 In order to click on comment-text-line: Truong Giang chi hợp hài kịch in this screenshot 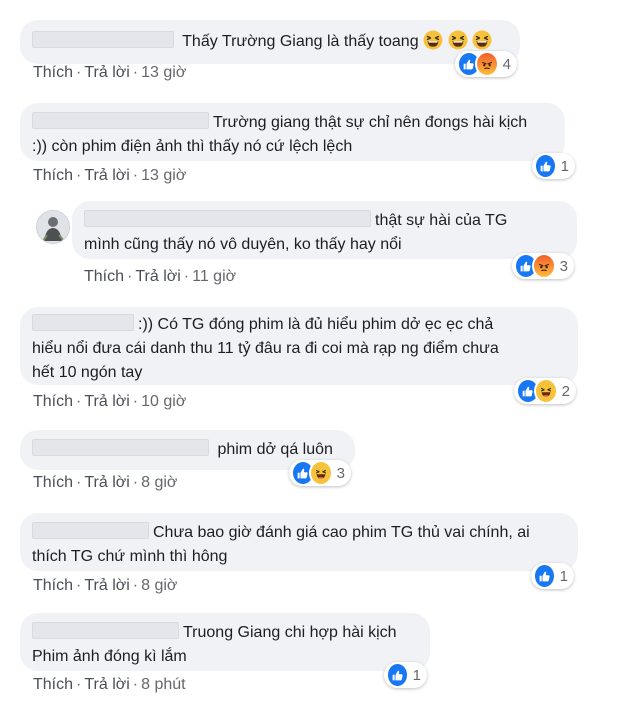, I will do `click(290, 632)`.